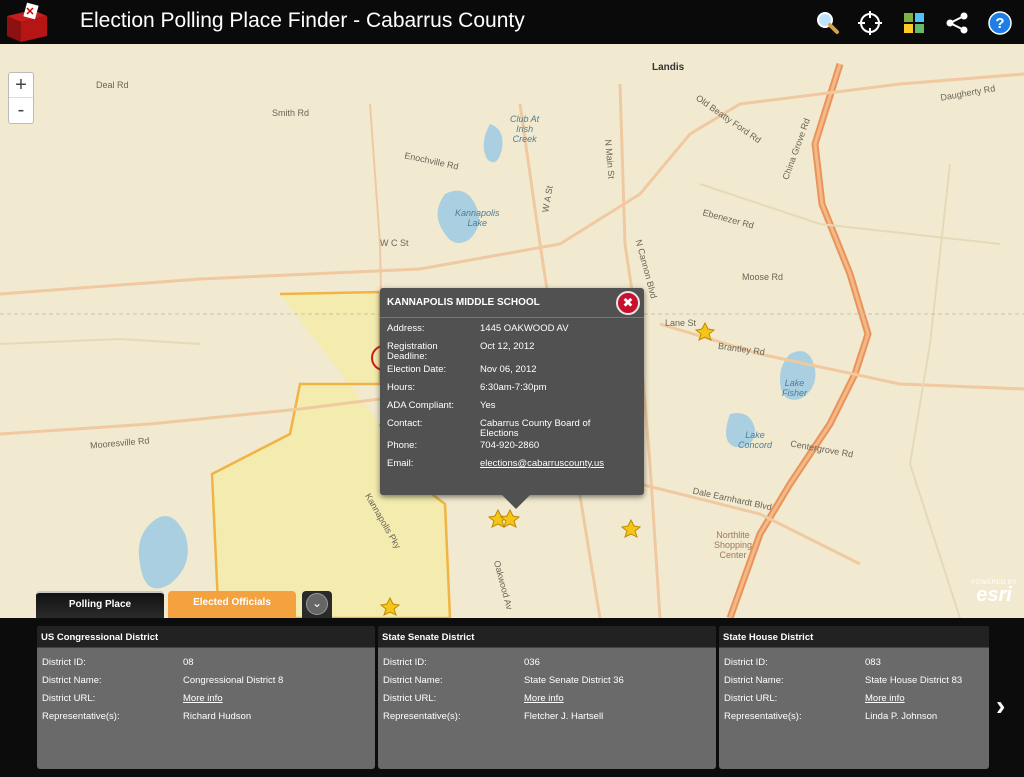 The width and height of the screenshot is (1024, 777). Describe the element at coordinates (827, 23) in the screenshot. I see `search-icon` at that location.